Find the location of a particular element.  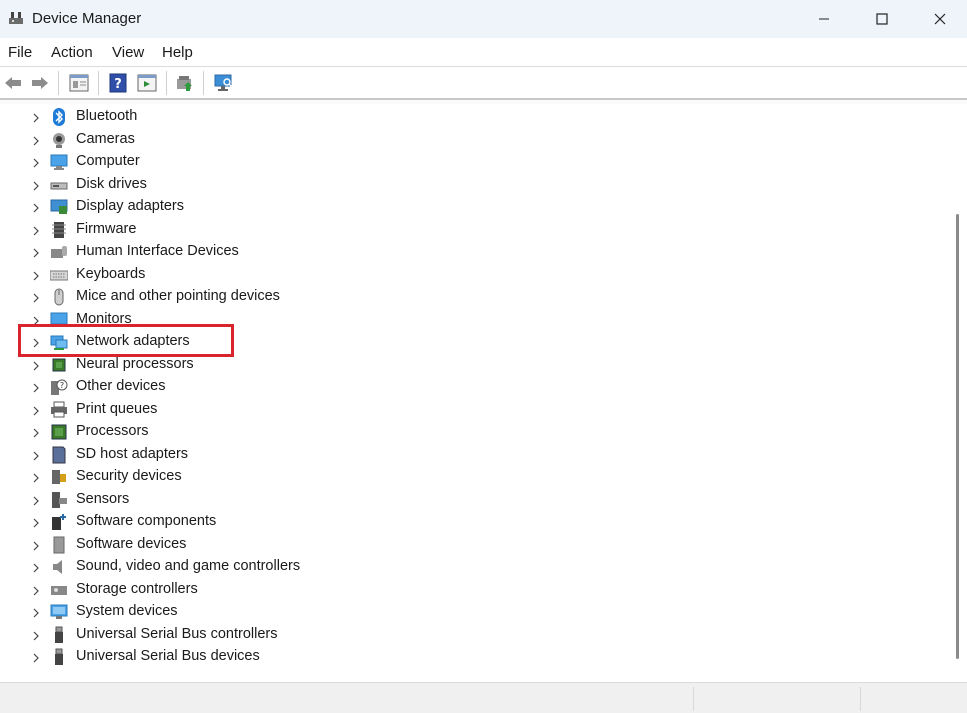

tree-item-software-devices: Software devices is located at coordinates (474, 545).